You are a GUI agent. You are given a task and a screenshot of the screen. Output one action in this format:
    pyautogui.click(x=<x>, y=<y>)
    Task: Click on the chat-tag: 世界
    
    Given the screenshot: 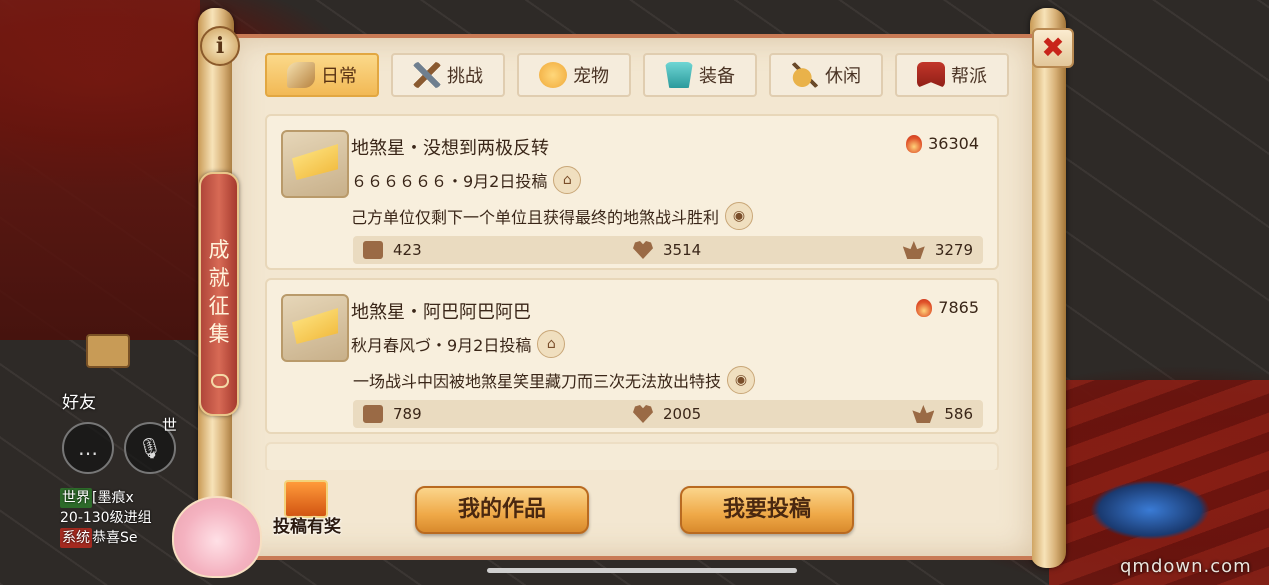 What is the action you would take?
    pyautogui.click(x=76, y=498)
    